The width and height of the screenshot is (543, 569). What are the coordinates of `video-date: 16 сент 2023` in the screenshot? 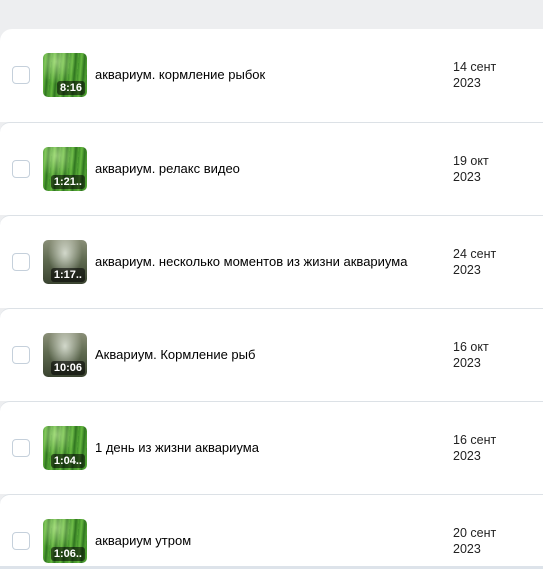 It's located at (493, 448).